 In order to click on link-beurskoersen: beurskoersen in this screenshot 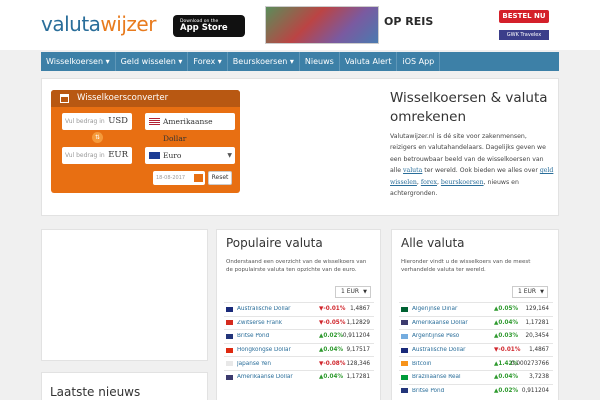, I will do `click(462, 182)`.